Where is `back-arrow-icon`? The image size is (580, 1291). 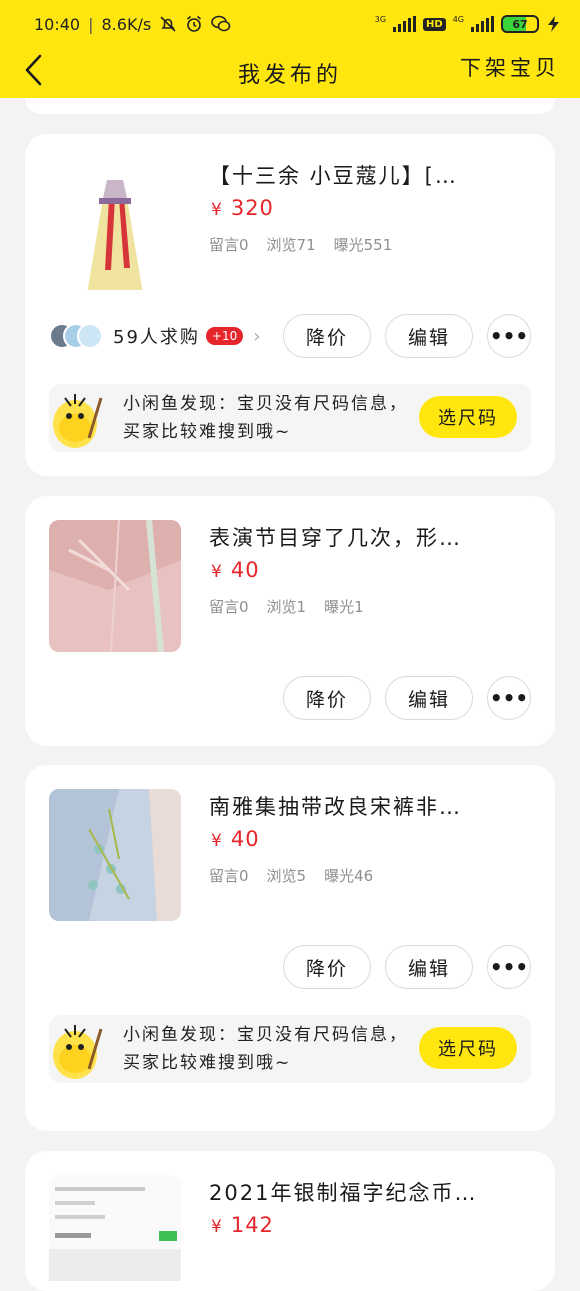 back-arrow-icon is located at coordinates (33, 70).